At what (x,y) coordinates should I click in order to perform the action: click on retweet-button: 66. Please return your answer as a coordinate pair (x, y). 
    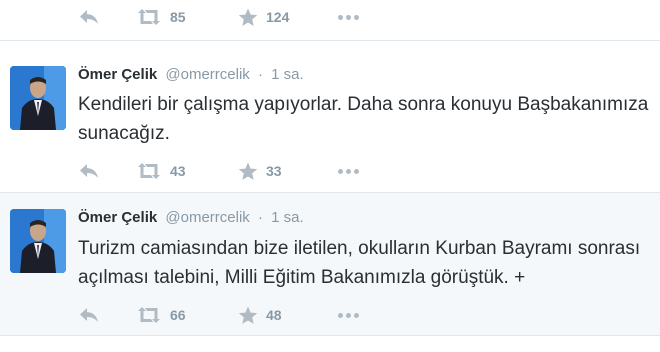
    Looking at the image, I should click on (161, 315).